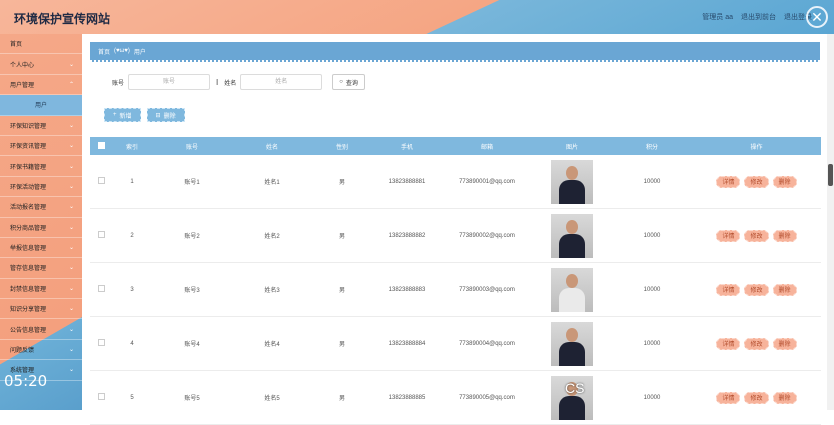 This screenshot has height=425, width=834. I want to click on video-timestamp: 05:20, so click(26, 381).